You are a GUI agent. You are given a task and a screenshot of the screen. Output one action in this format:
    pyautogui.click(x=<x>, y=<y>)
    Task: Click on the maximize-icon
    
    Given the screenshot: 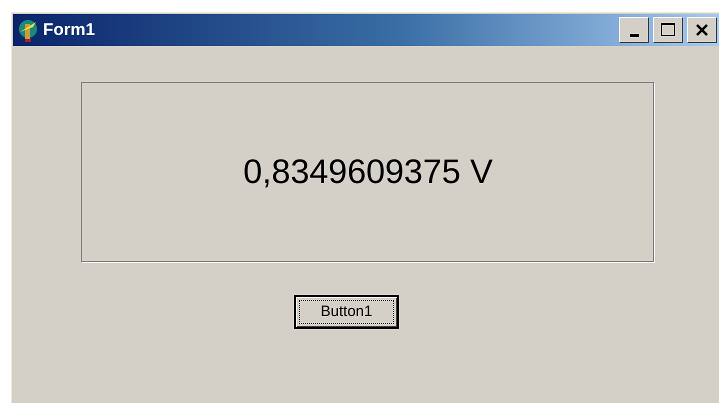 What is the action you would take?
    pyautogui.click(x=668, y=30)
    